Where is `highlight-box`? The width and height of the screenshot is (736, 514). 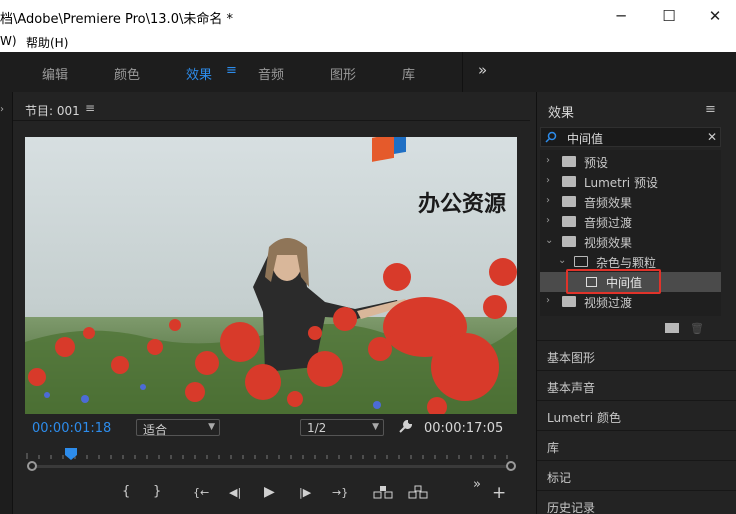 highlight-box is located at coordinates (613, 281).